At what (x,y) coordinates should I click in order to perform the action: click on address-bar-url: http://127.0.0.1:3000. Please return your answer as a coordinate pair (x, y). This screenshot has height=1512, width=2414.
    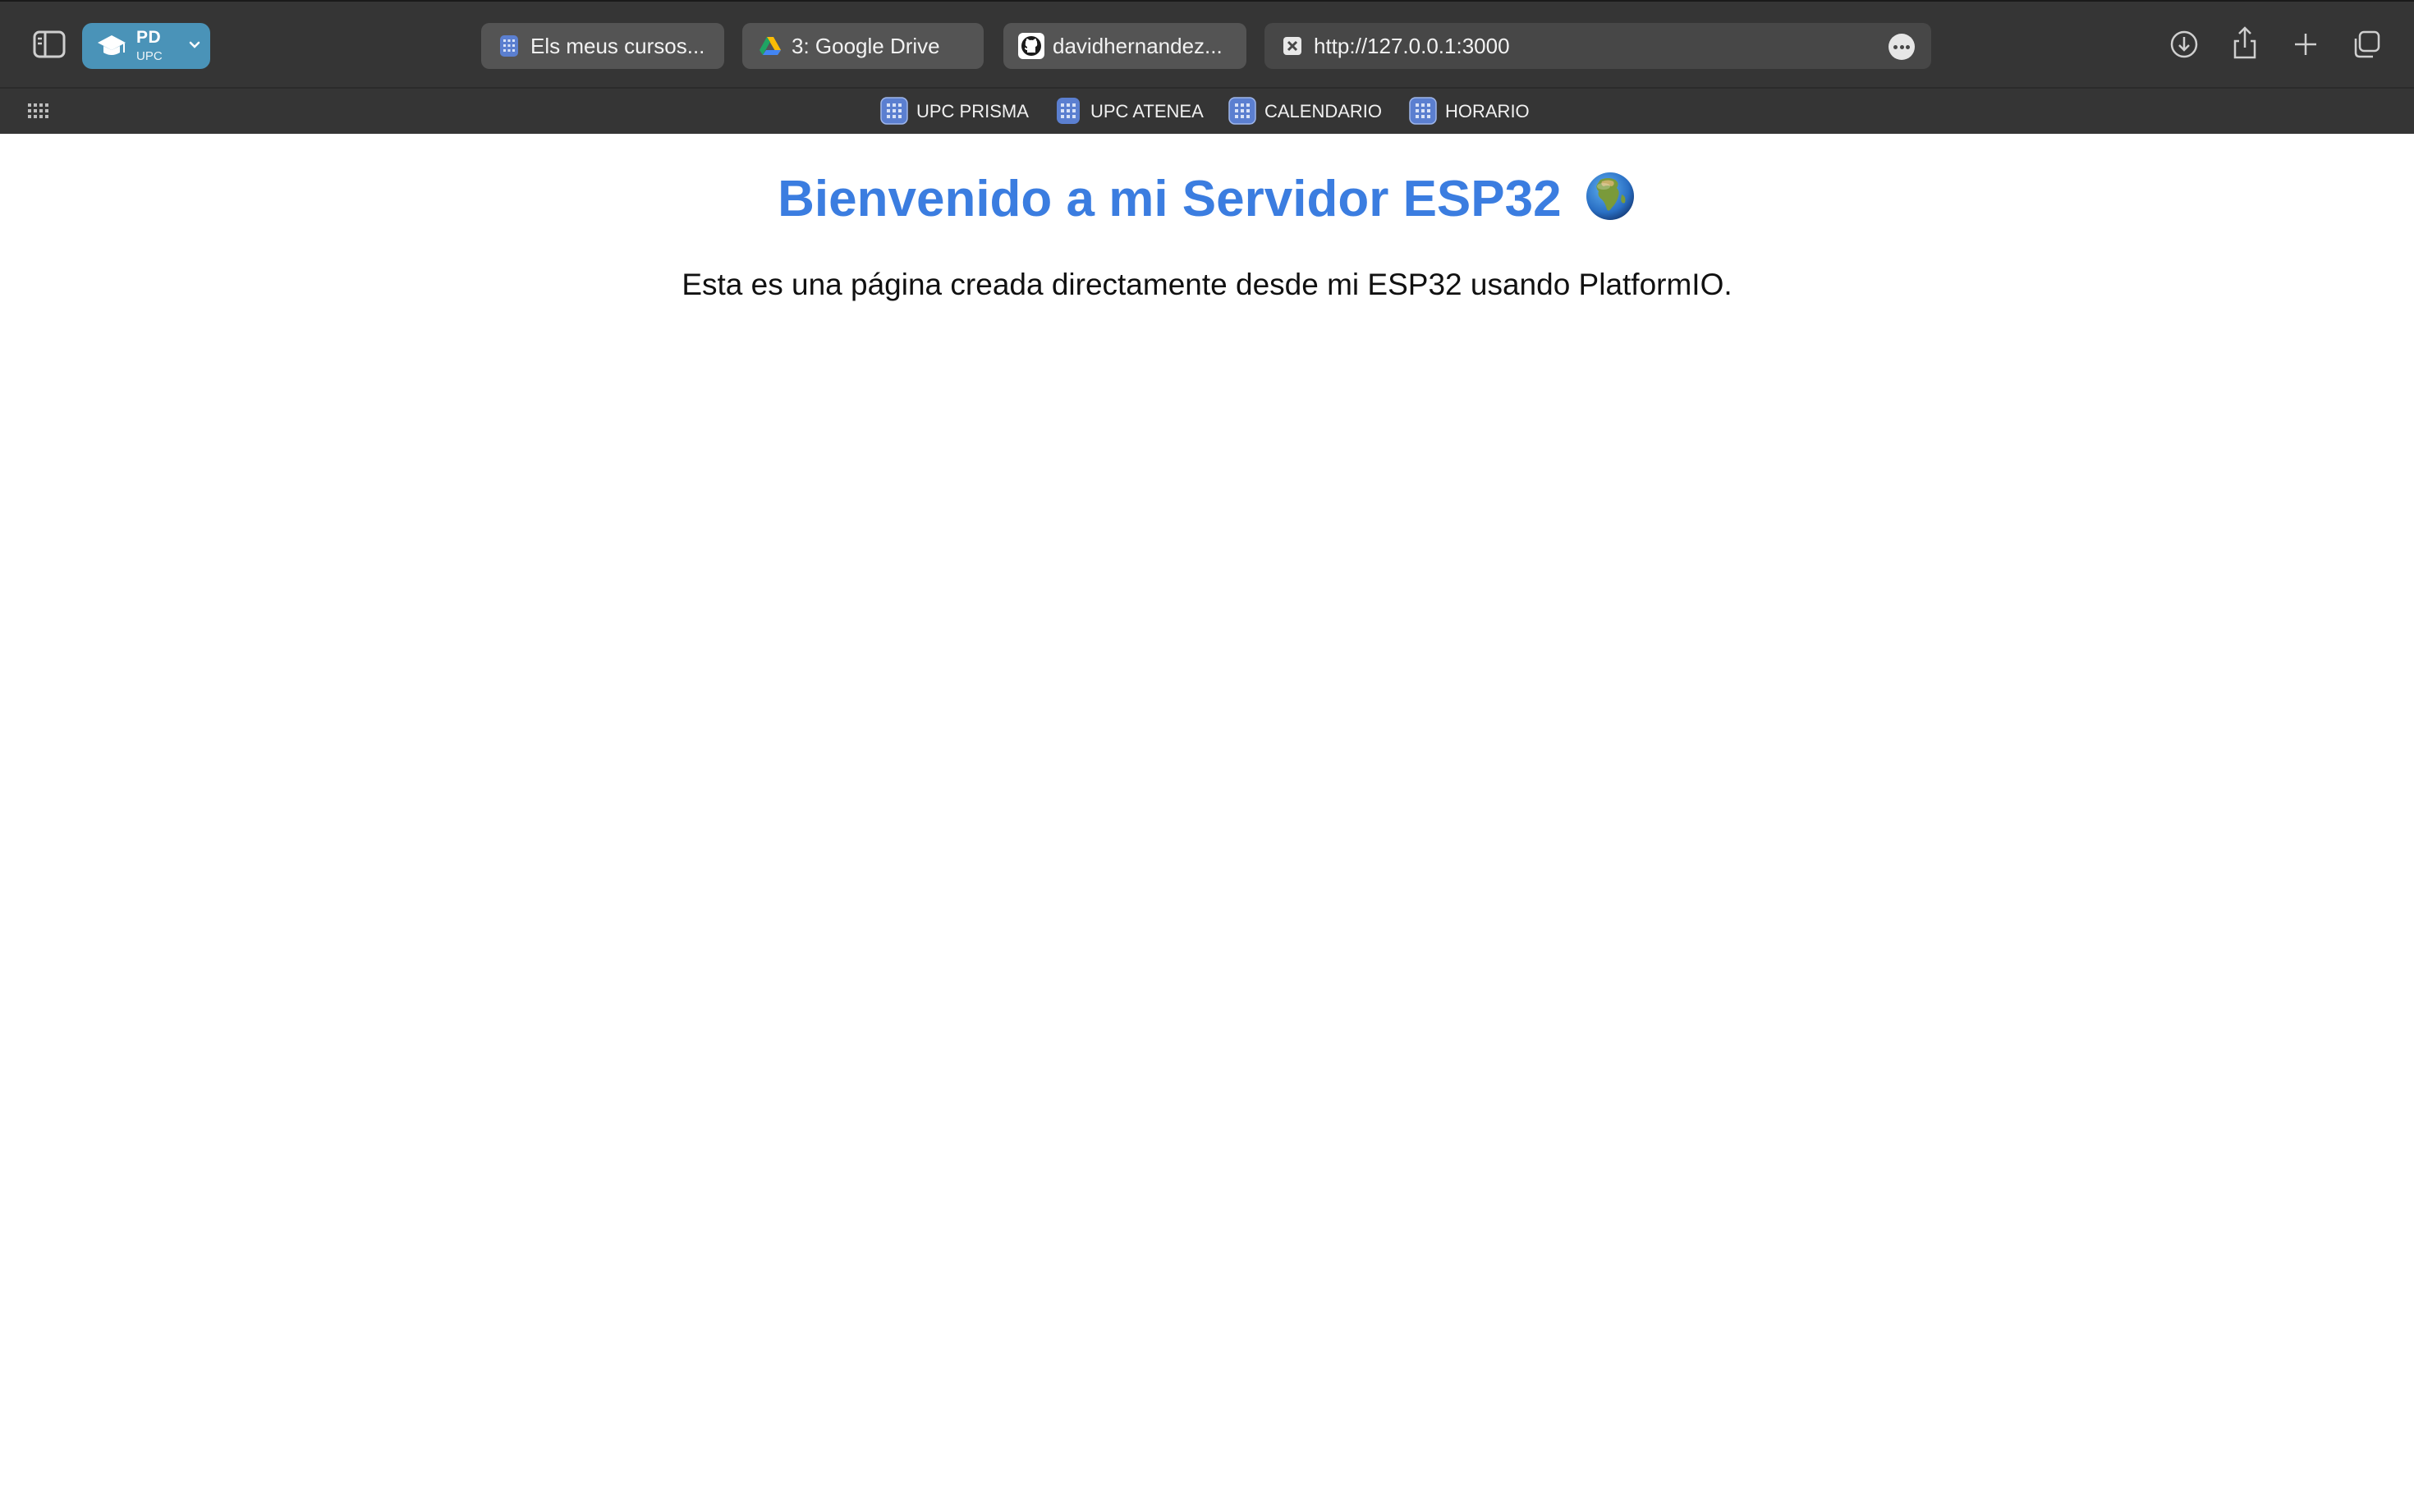
    Looking at the image, I should click on (1412, 46).